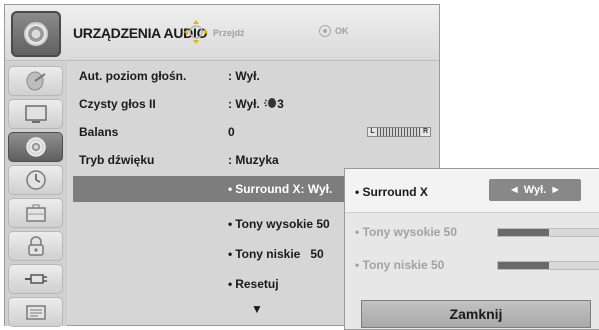 The width and height of the screenshot is (599, 330). What do you see at coordinates (406, 232) in the screenshot?
I see `popup-treble-label: • Tony wysokie 50` at bounding box center [406, 232].